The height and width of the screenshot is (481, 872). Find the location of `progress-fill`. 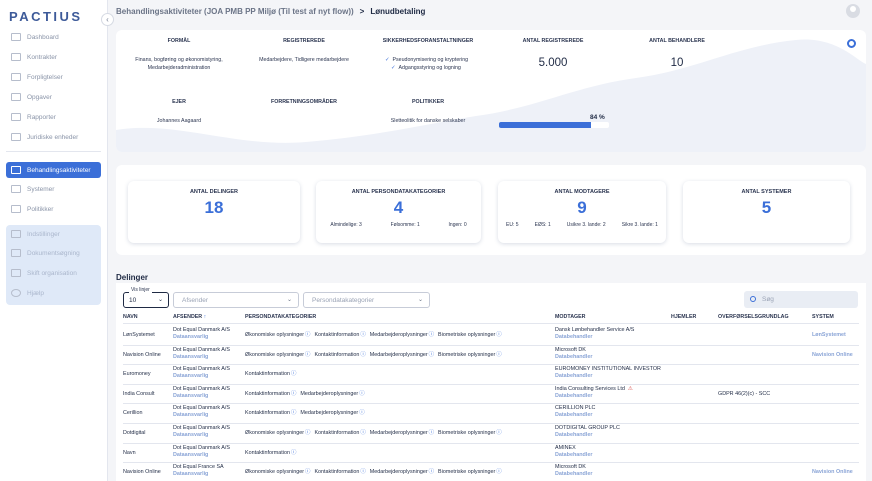

progress-fill is located at coordinates (545, 125).